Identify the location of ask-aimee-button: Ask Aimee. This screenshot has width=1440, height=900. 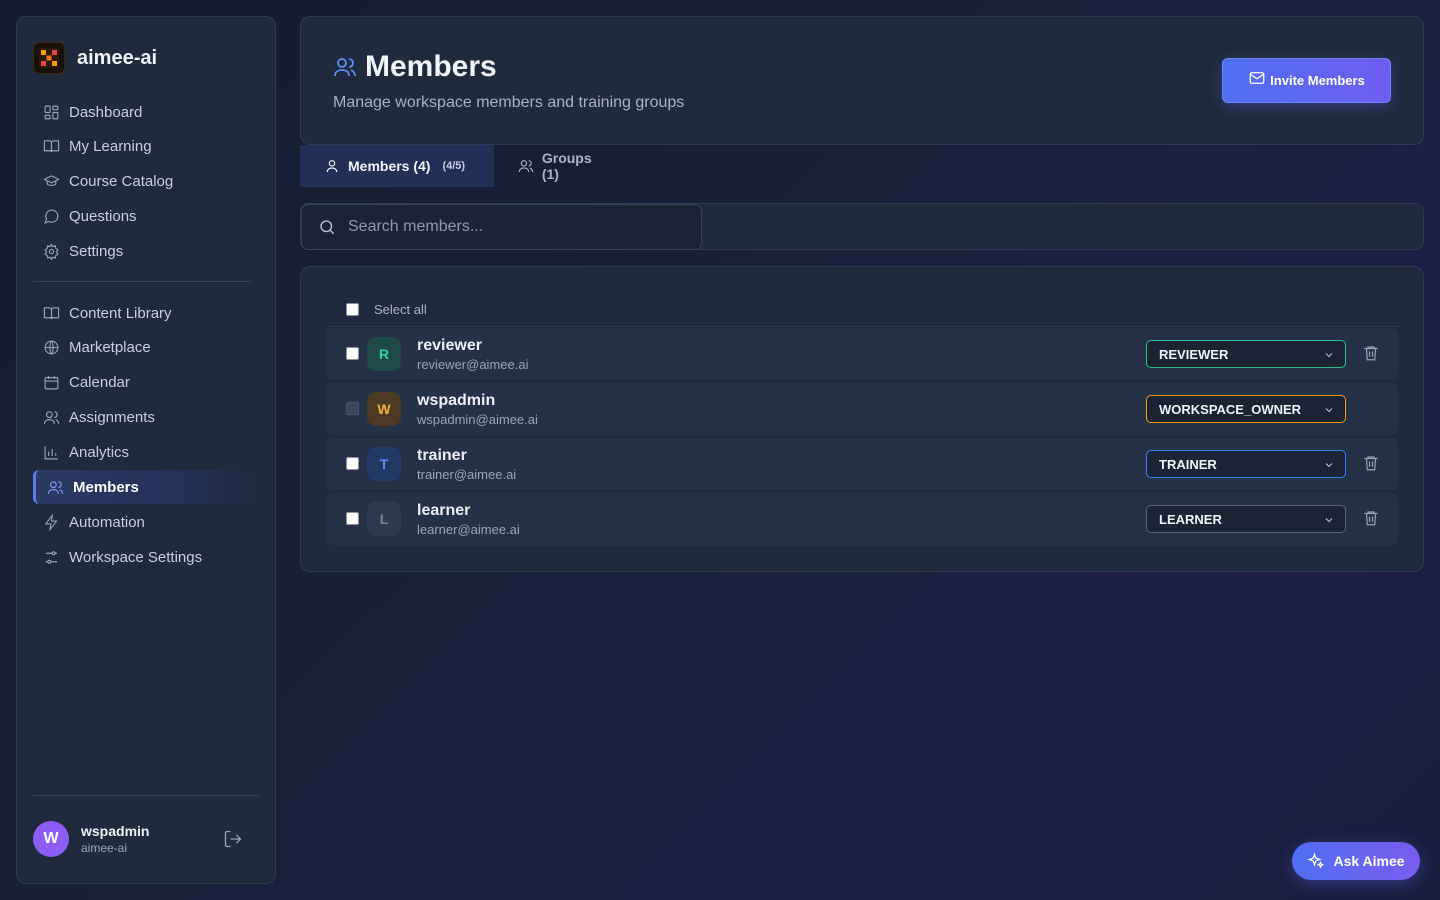
(1356, 861).